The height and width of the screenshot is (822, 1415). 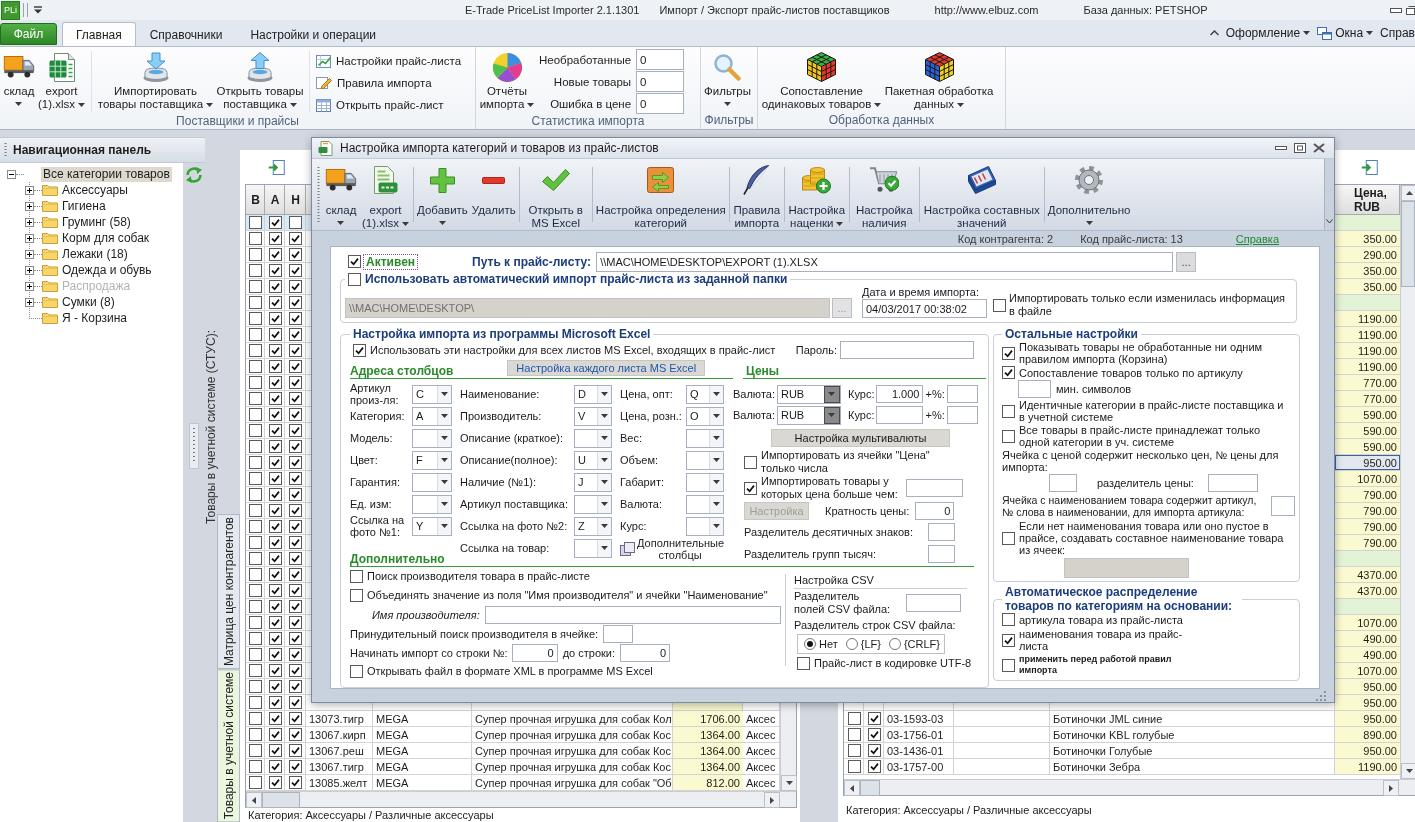 What do you see at coordinates (385, 194) in the screenshot?
I see `toolbar-button: export (1).xlsx` at bounding box center [385, 194].